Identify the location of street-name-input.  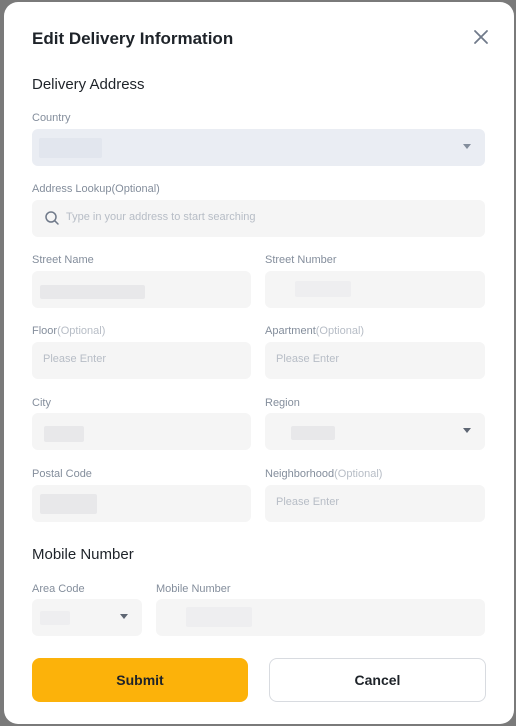
(141, 289).